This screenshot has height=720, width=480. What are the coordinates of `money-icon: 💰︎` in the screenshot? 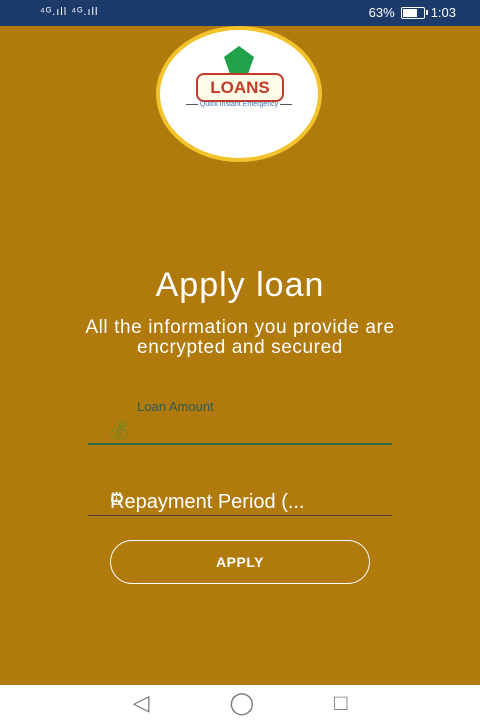 It's located at (119, 430).